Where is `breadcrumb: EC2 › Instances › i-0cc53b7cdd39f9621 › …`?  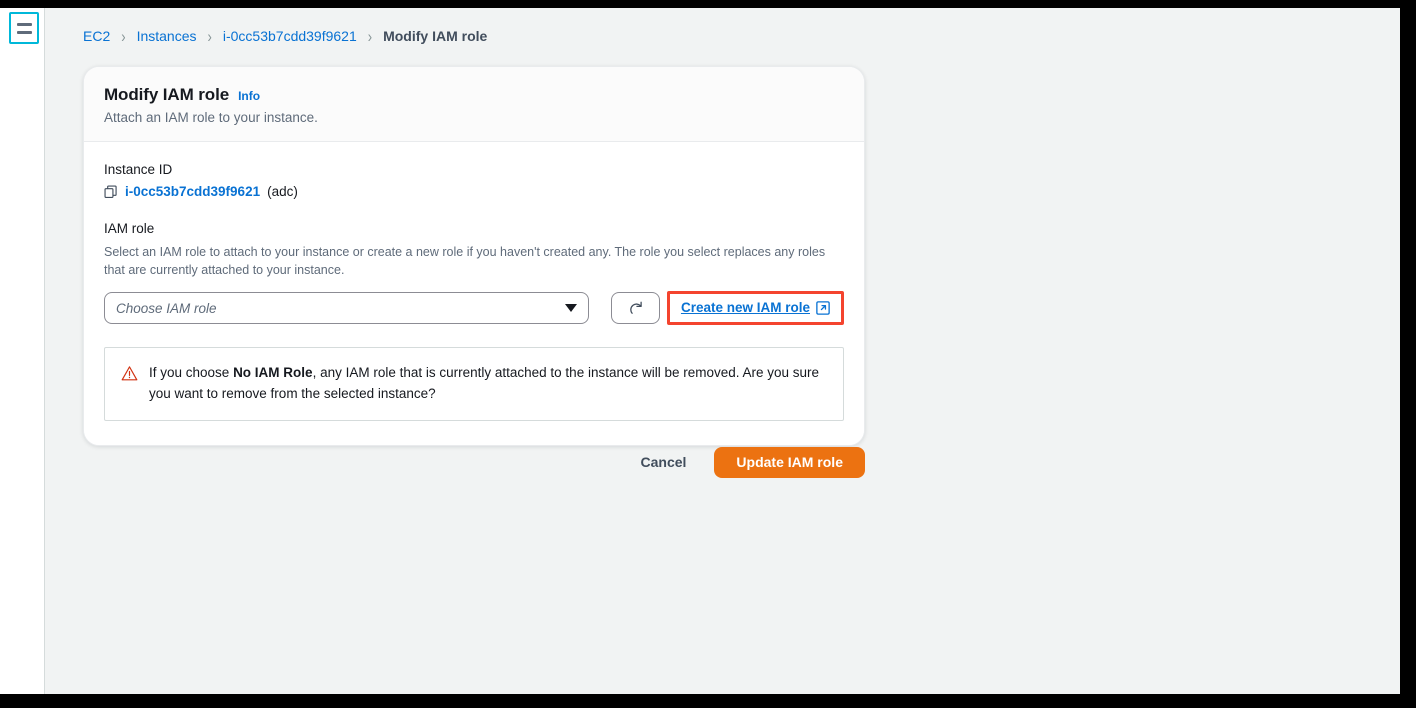
breadcrumb: EC2 › Instances › i-0cc53b7cdd39f9621 › … is located at coordinates (285, 36).